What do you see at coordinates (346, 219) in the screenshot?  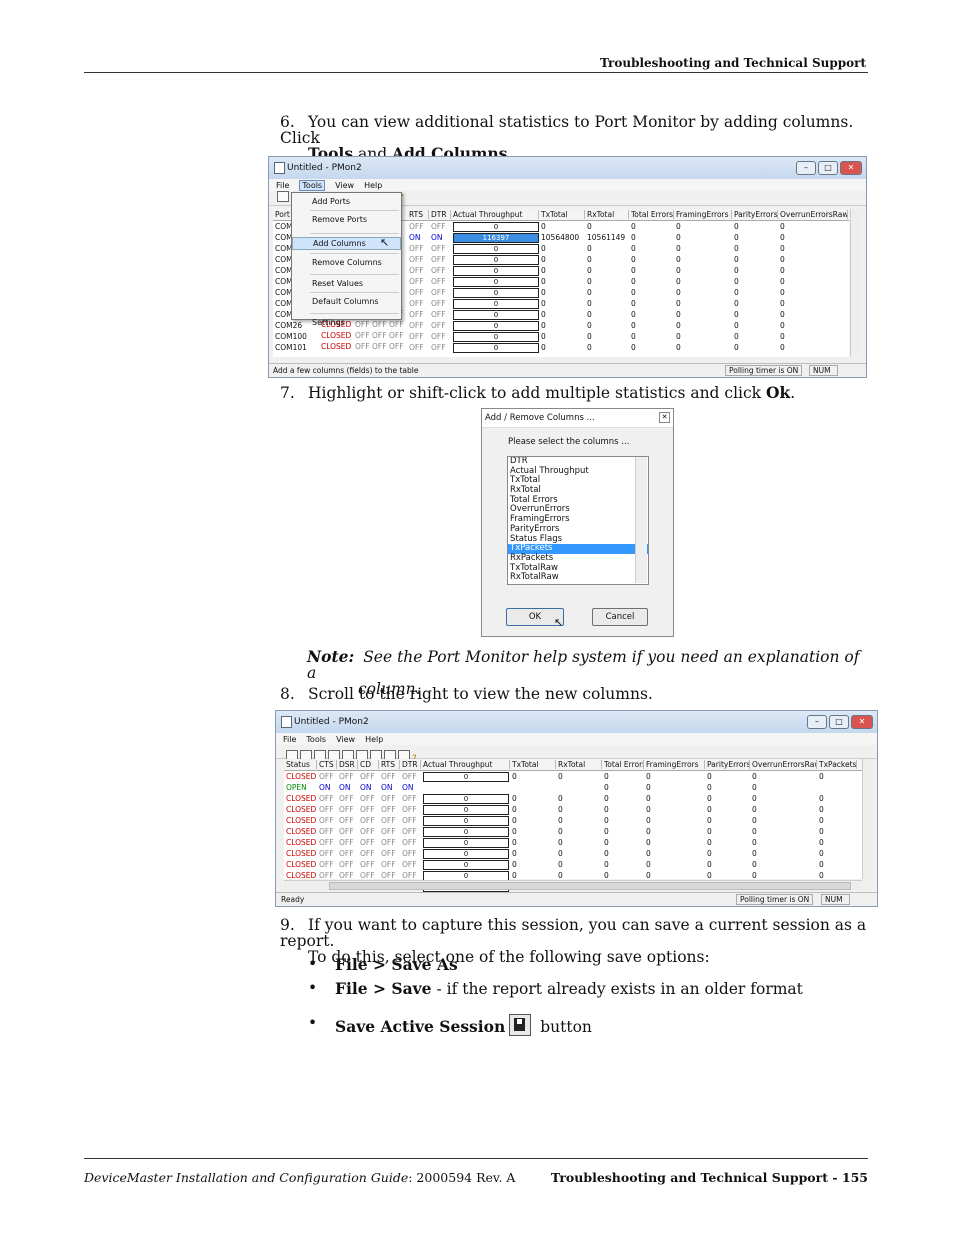 I see `menu-item-remove-ports: Remove Ports` at bounding box center [346, 219].